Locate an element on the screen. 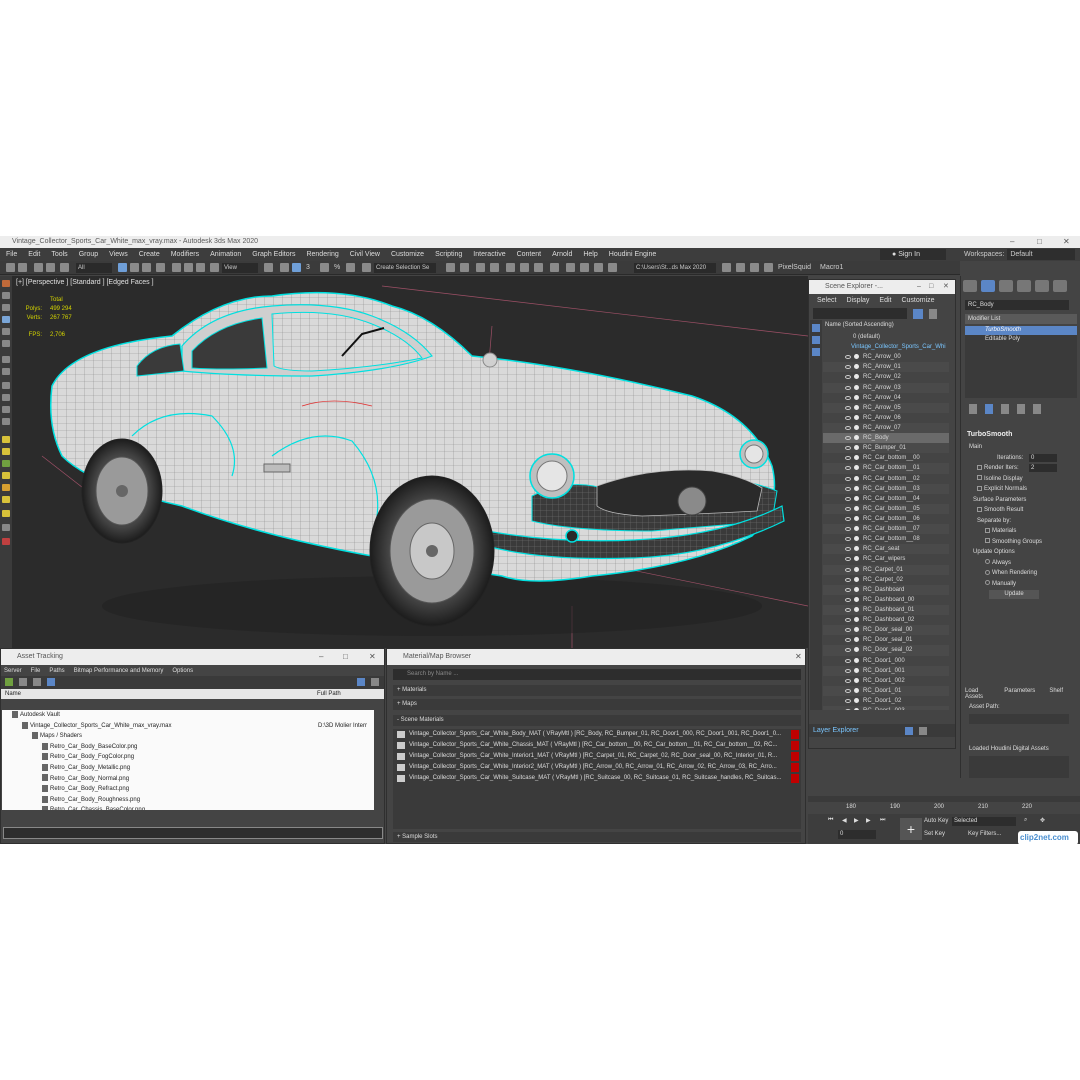 The height and width of the screenshot is (1080, 1080). iterations-spinner: 0 is located at coordinates (1043, 457).